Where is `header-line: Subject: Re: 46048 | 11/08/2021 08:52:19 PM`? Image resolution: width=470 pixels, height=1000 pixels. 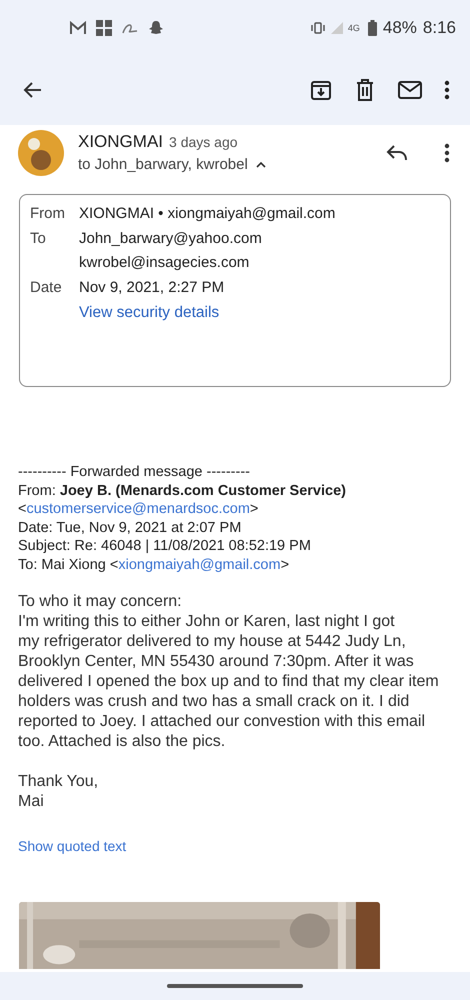
header-line: Subject: Re: 46048 | 11/08/2021 08:52:19 PM is located at coordinates (165, 546).